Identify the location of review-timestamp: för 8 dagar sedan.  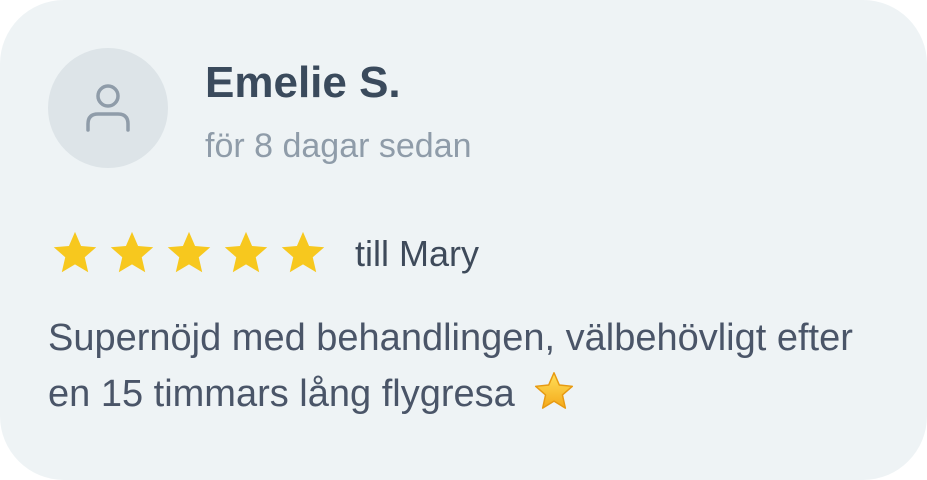
(338, 146).